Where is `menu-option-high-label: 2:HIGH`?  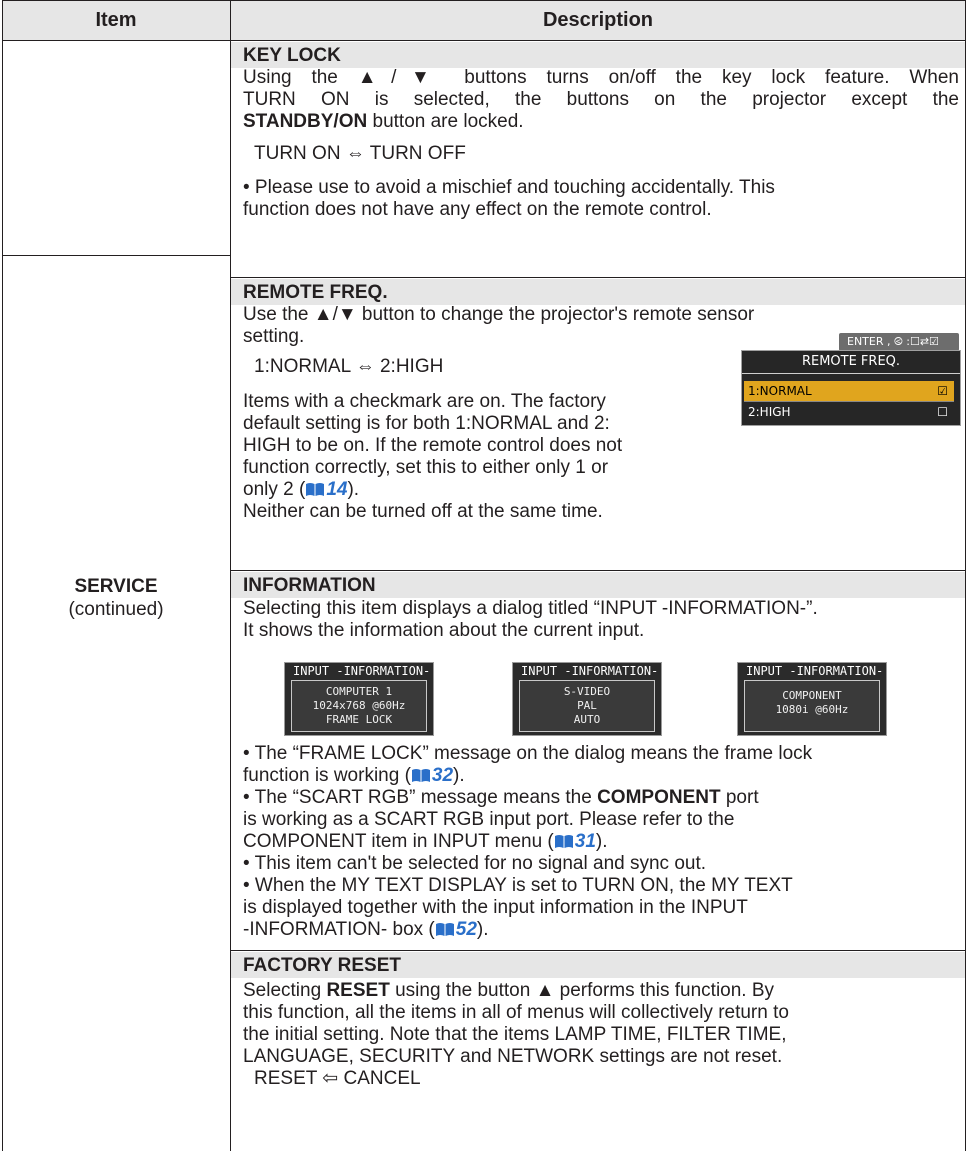 menu-option-high-label: 2:HIGH is located at coordinates (769, 412).